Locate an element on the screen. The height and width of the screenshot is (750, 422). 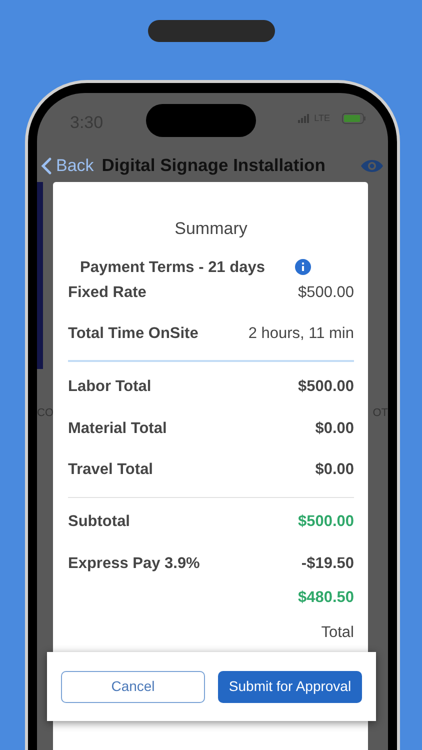
row-label: Total Time OnSite is located at coordinates (133, 334).